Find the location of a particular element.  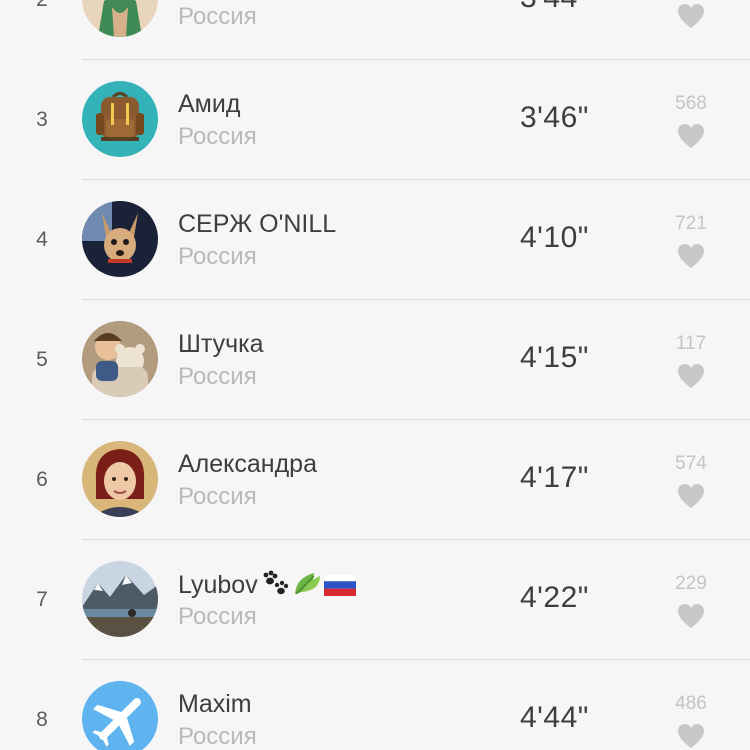

player-time: 3'44" is located at coordinates (554, 7).